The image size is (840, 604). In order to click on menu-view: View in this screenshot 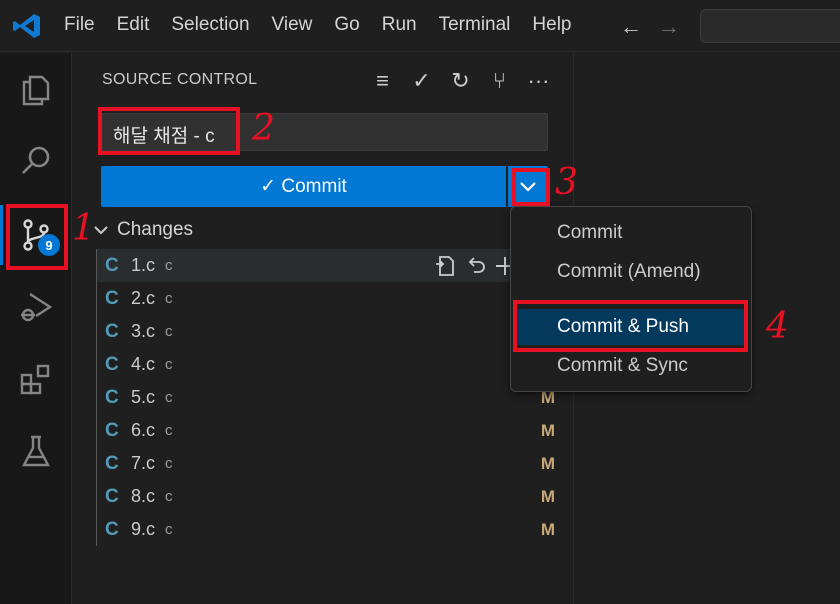, I will do `click(292, 25)`.